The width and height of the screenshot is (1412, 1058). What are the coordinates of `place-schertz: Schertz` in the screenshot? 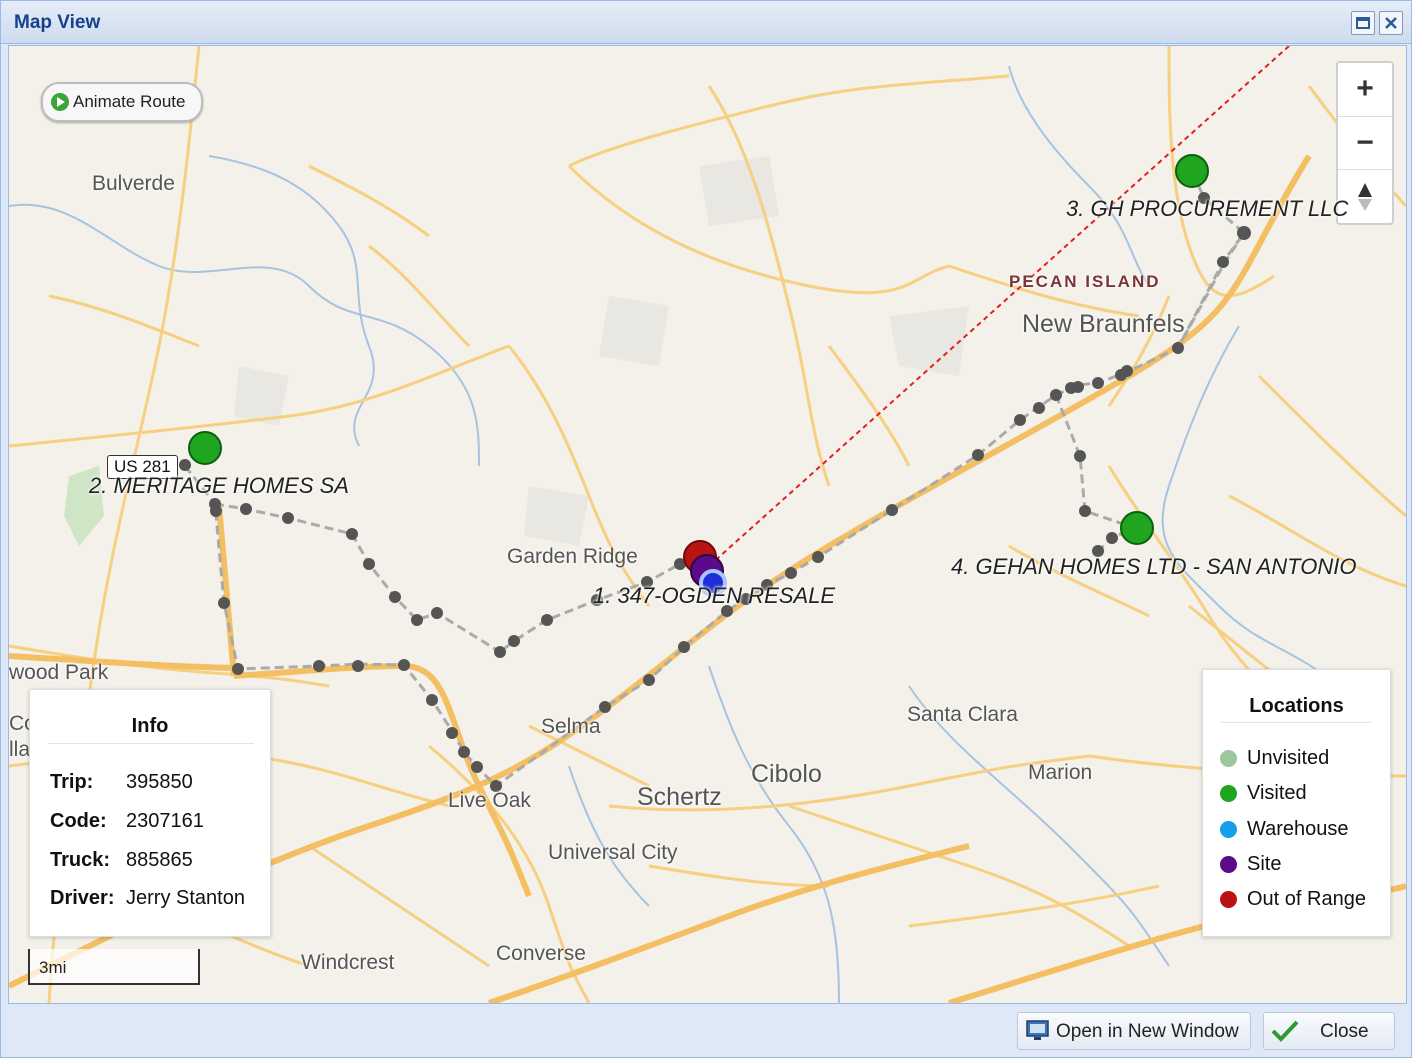 It's located at (679, 797).